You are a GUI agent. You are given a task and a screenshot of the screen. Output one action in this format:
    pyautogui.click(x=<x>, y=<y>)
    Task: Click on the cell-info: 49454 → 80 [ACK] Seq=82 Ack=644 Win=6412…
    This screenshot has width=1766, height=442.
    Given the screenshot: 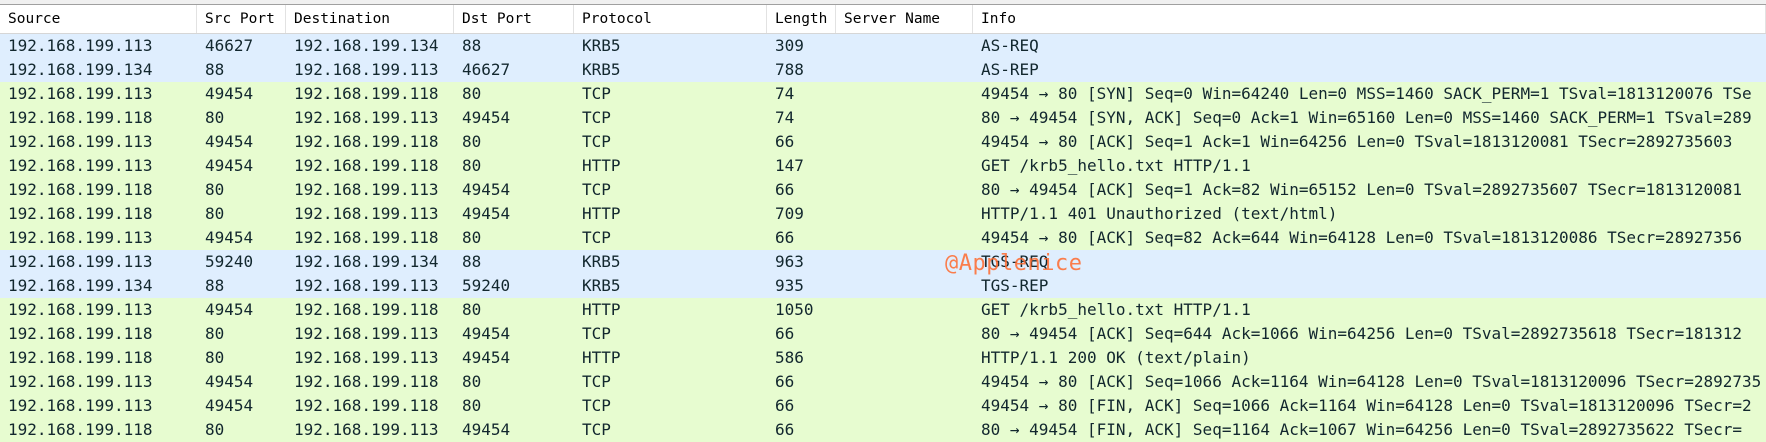 What is the action you would take?
    pyautogui.click(x=1361, y=237)
    